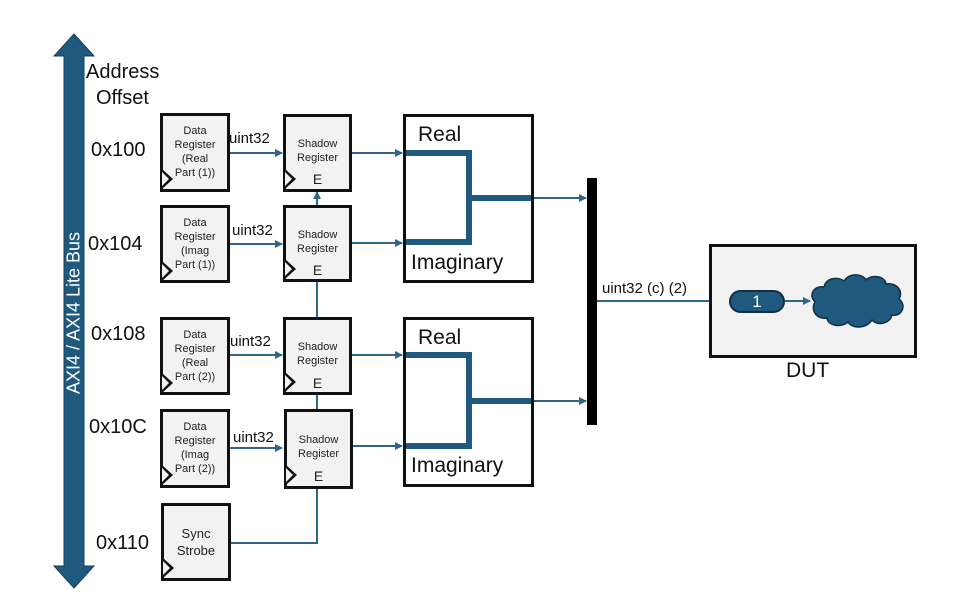  Describe the element at coordinates (196, 542) in the screenshot. I see `sync-strobe-register: Sync Strobe` at that location.